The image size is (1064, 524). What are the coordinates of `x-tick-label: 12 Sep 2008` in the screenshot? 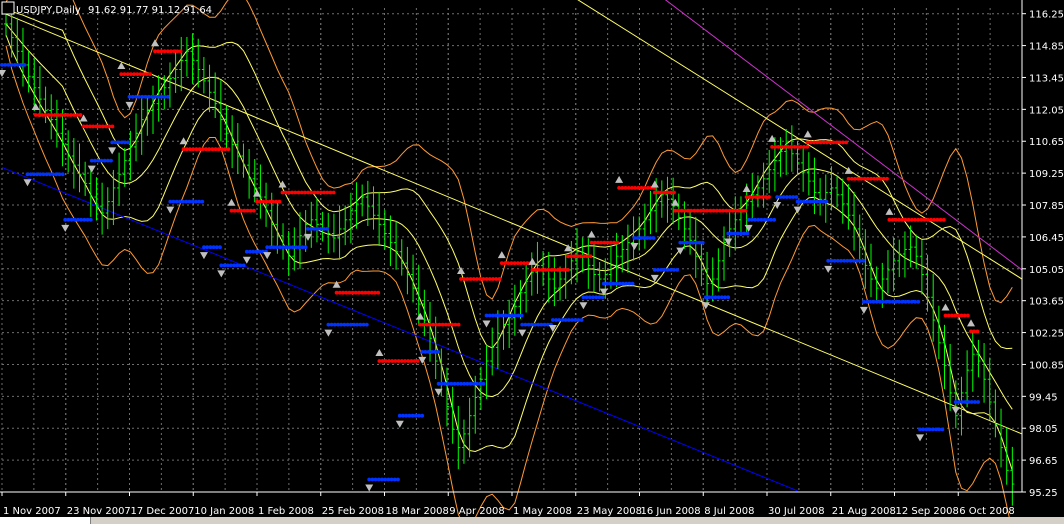 It's located at (927, 511).